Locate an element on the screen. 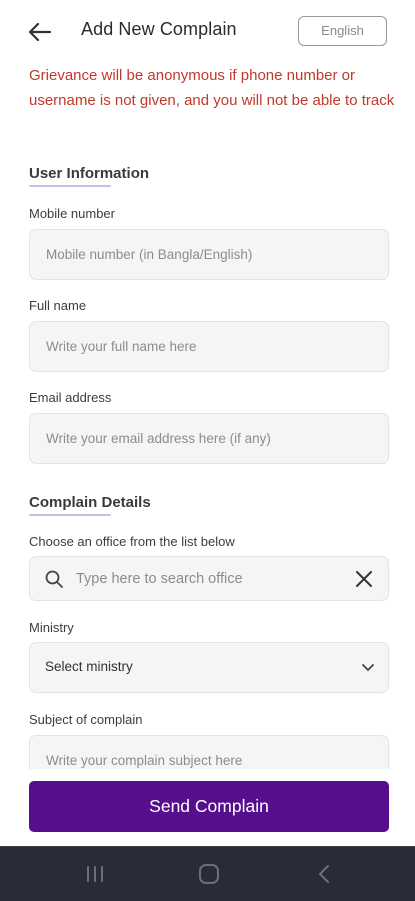 This screenshot has width=415, height=901. ministry-select: Select ministry is located at coordinates (209, 667).